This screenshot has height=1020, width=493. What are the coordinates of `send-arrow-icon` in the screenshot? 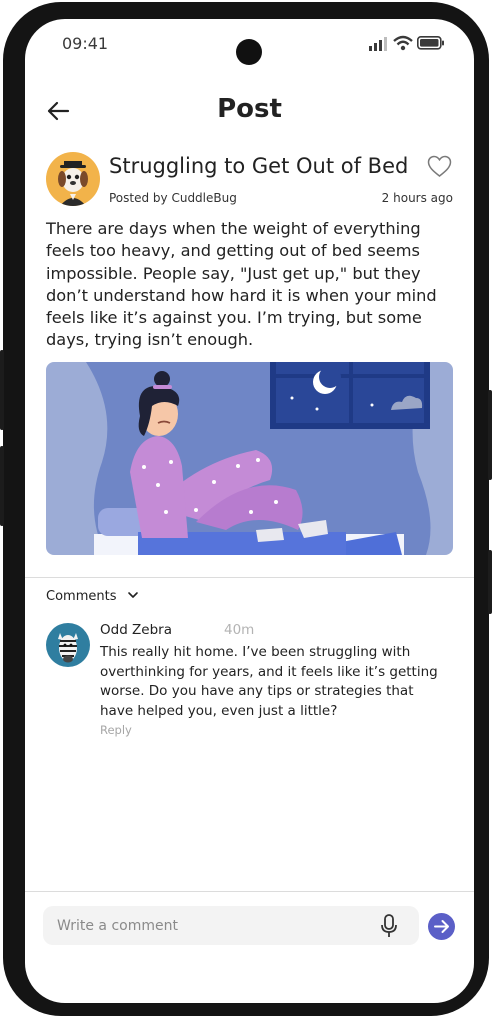 It's located at (441, 926).